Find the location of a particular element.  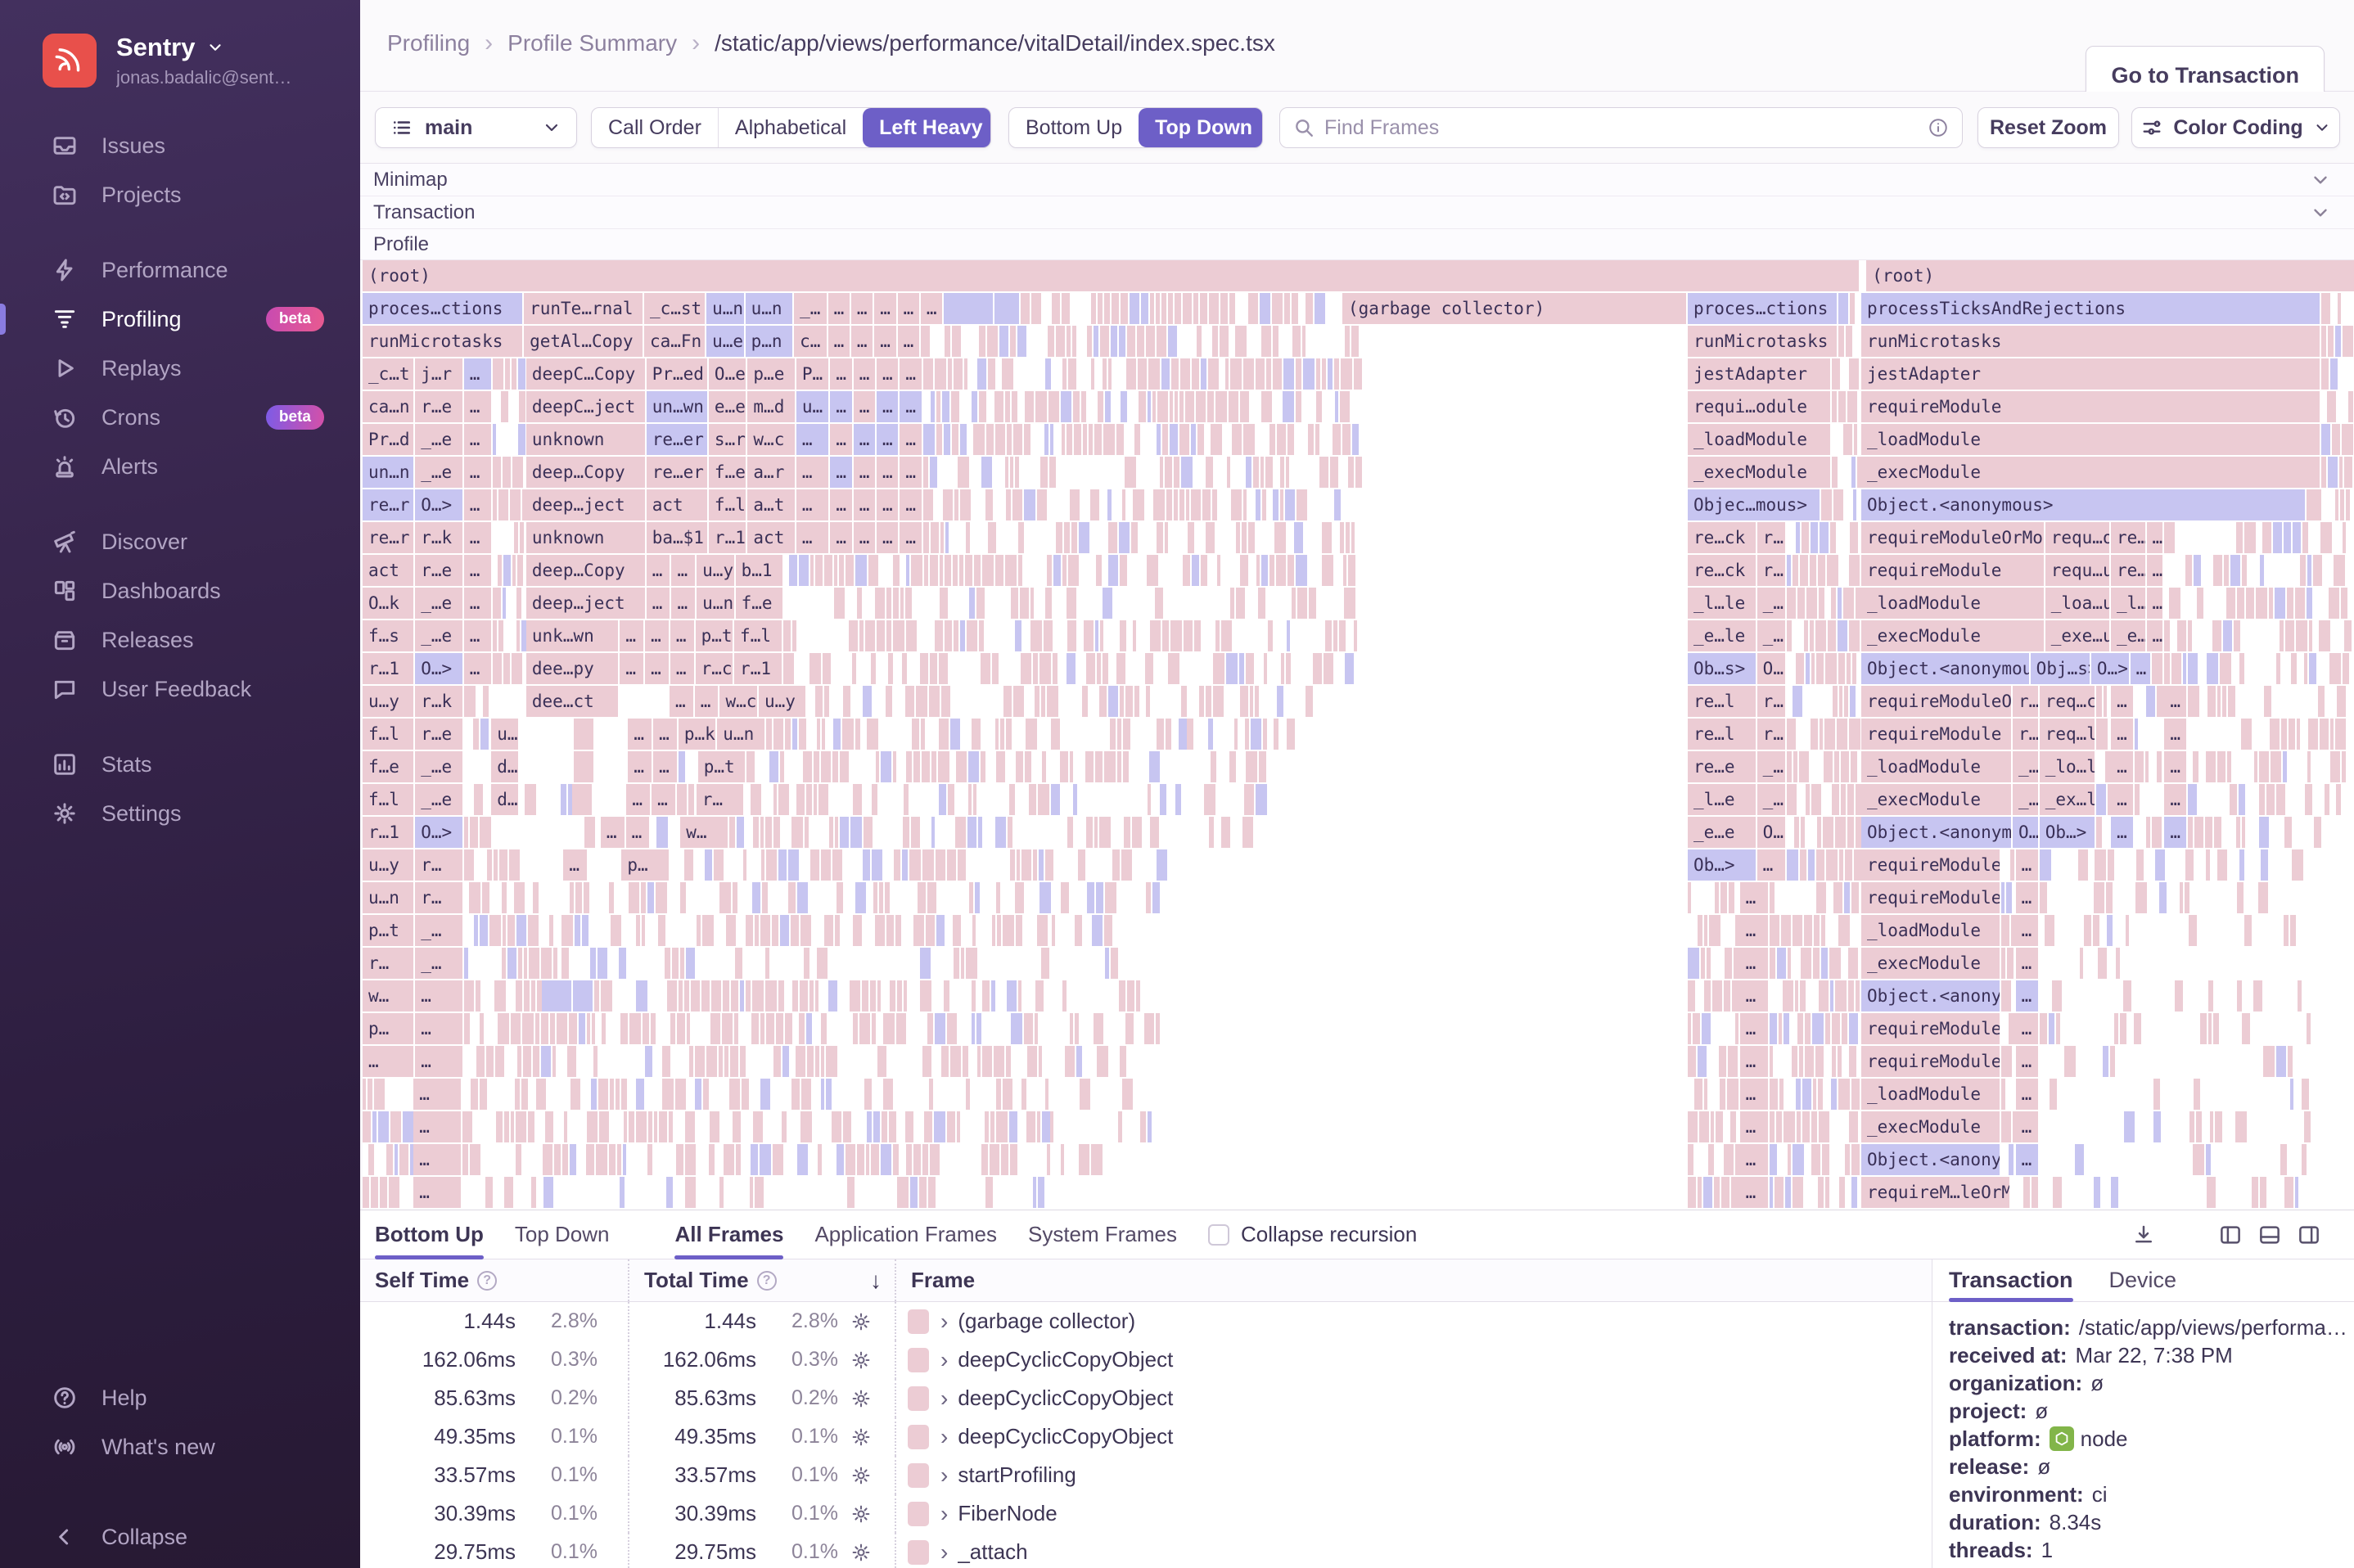

flame-frame: _loadModule is located at coordinates (1936, 766).